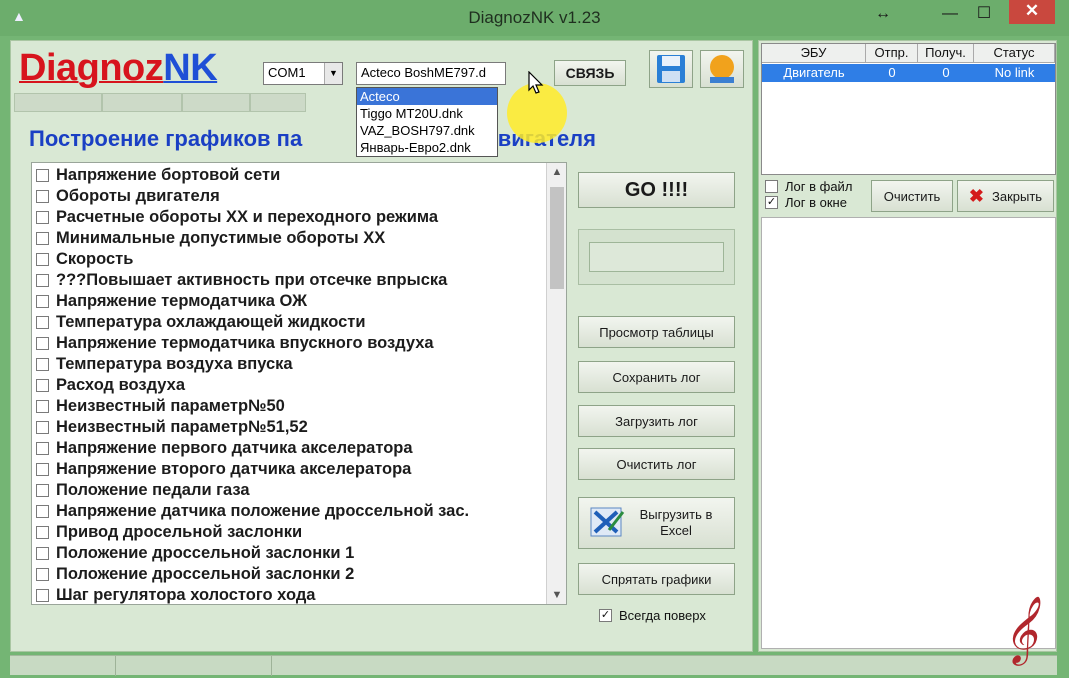 The width and height of the screenshot is (1069, 678). Describe the element at coordinates (172, 427) in the screenshot. I see `list-item: Неизвестный параметр№51,52` at that location.